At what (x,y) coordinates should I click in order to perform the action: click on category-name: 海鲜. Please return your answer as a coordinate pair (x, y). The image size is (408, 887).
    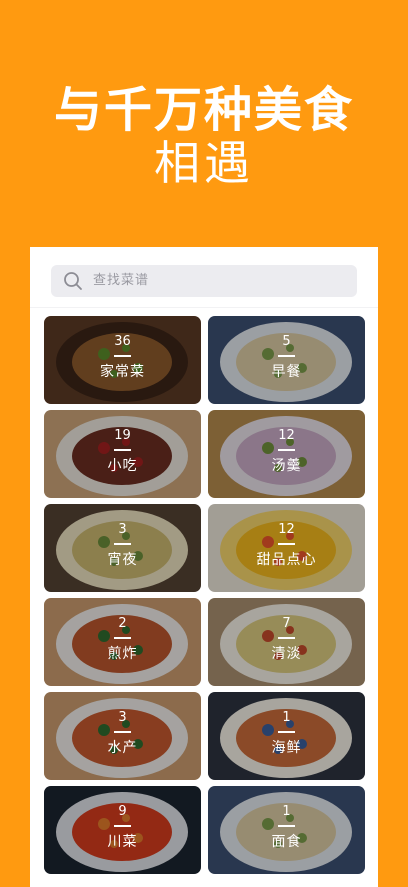
    Looking at the image, I should click on (286, 748).